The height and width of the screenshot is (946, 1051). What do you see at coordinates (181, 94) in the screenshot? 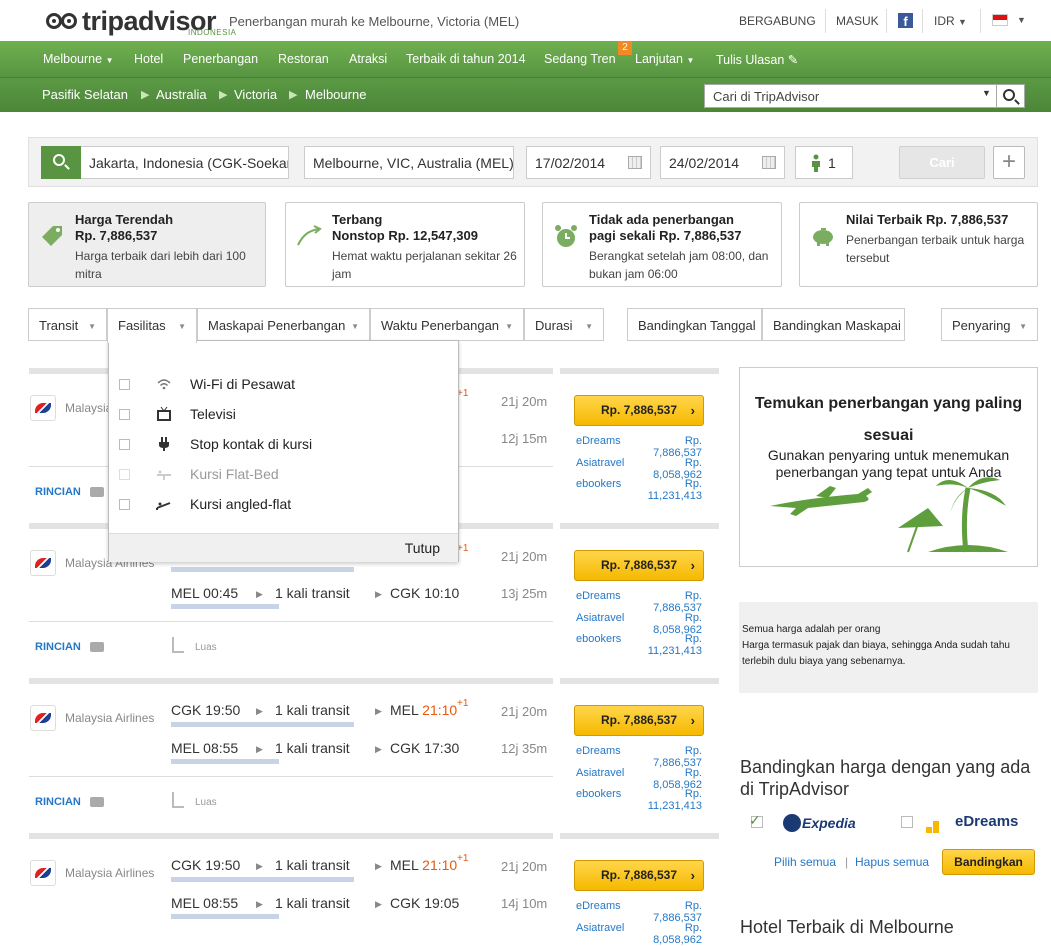
I see `breadcrumb-australia: Australia` at bounding box center [181, 94].